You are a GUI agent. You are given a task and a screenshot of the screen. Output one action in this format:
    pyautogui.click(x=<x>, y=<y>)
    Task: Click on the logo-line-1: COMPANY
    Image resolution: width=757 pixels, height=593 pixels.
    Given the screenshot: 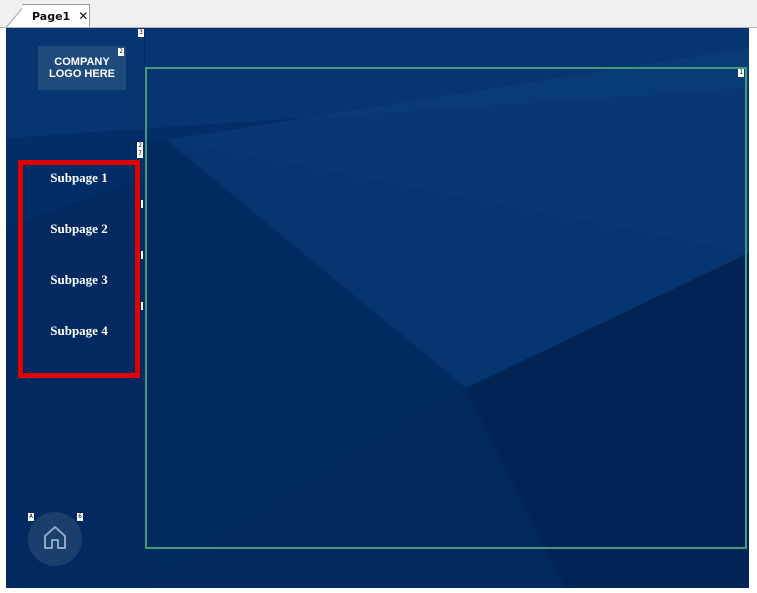 What is the action you would take?
    pyautogui.click(x=82, y=62)
    